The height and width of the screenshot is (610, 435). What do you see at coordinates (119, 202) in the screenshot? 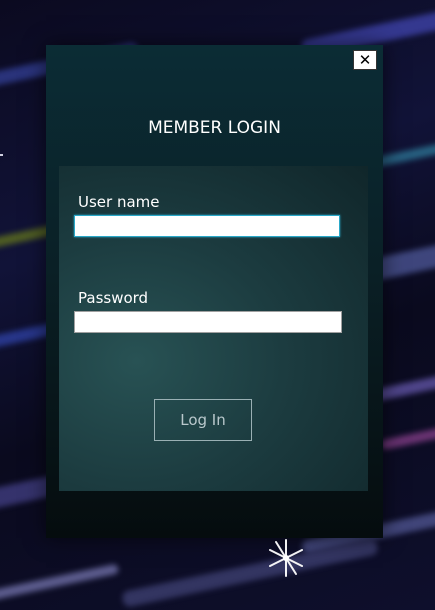
I see `username-label: User name` at bounding box center [119, 202].